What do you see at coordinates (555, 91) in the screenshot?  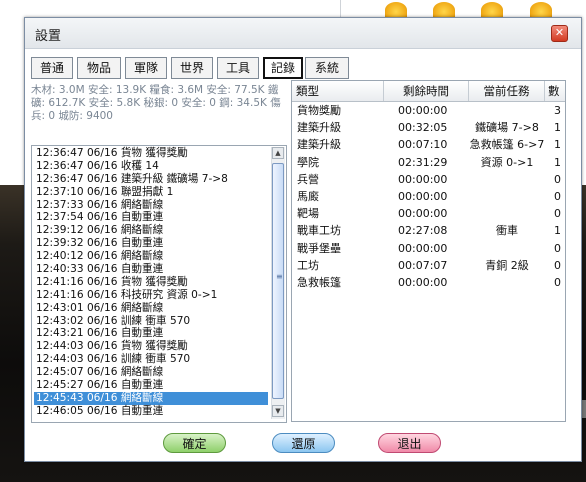 I see `col-count: 數` at bounding box center [555, 91].